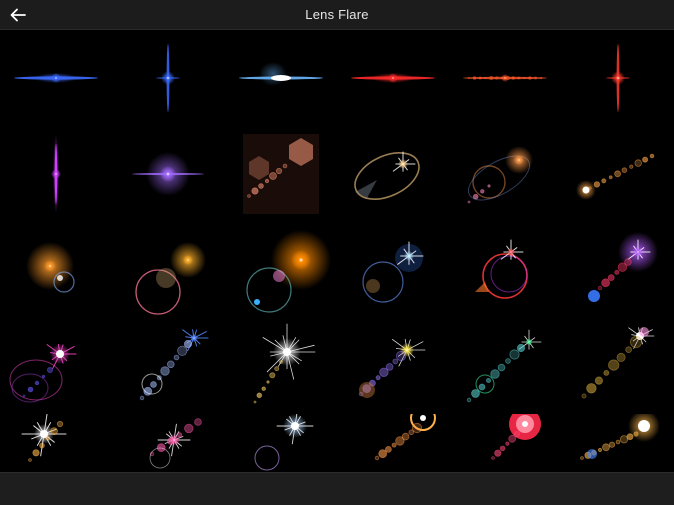  I want to click on flare-tile-orange-chain, so click(618, 174).